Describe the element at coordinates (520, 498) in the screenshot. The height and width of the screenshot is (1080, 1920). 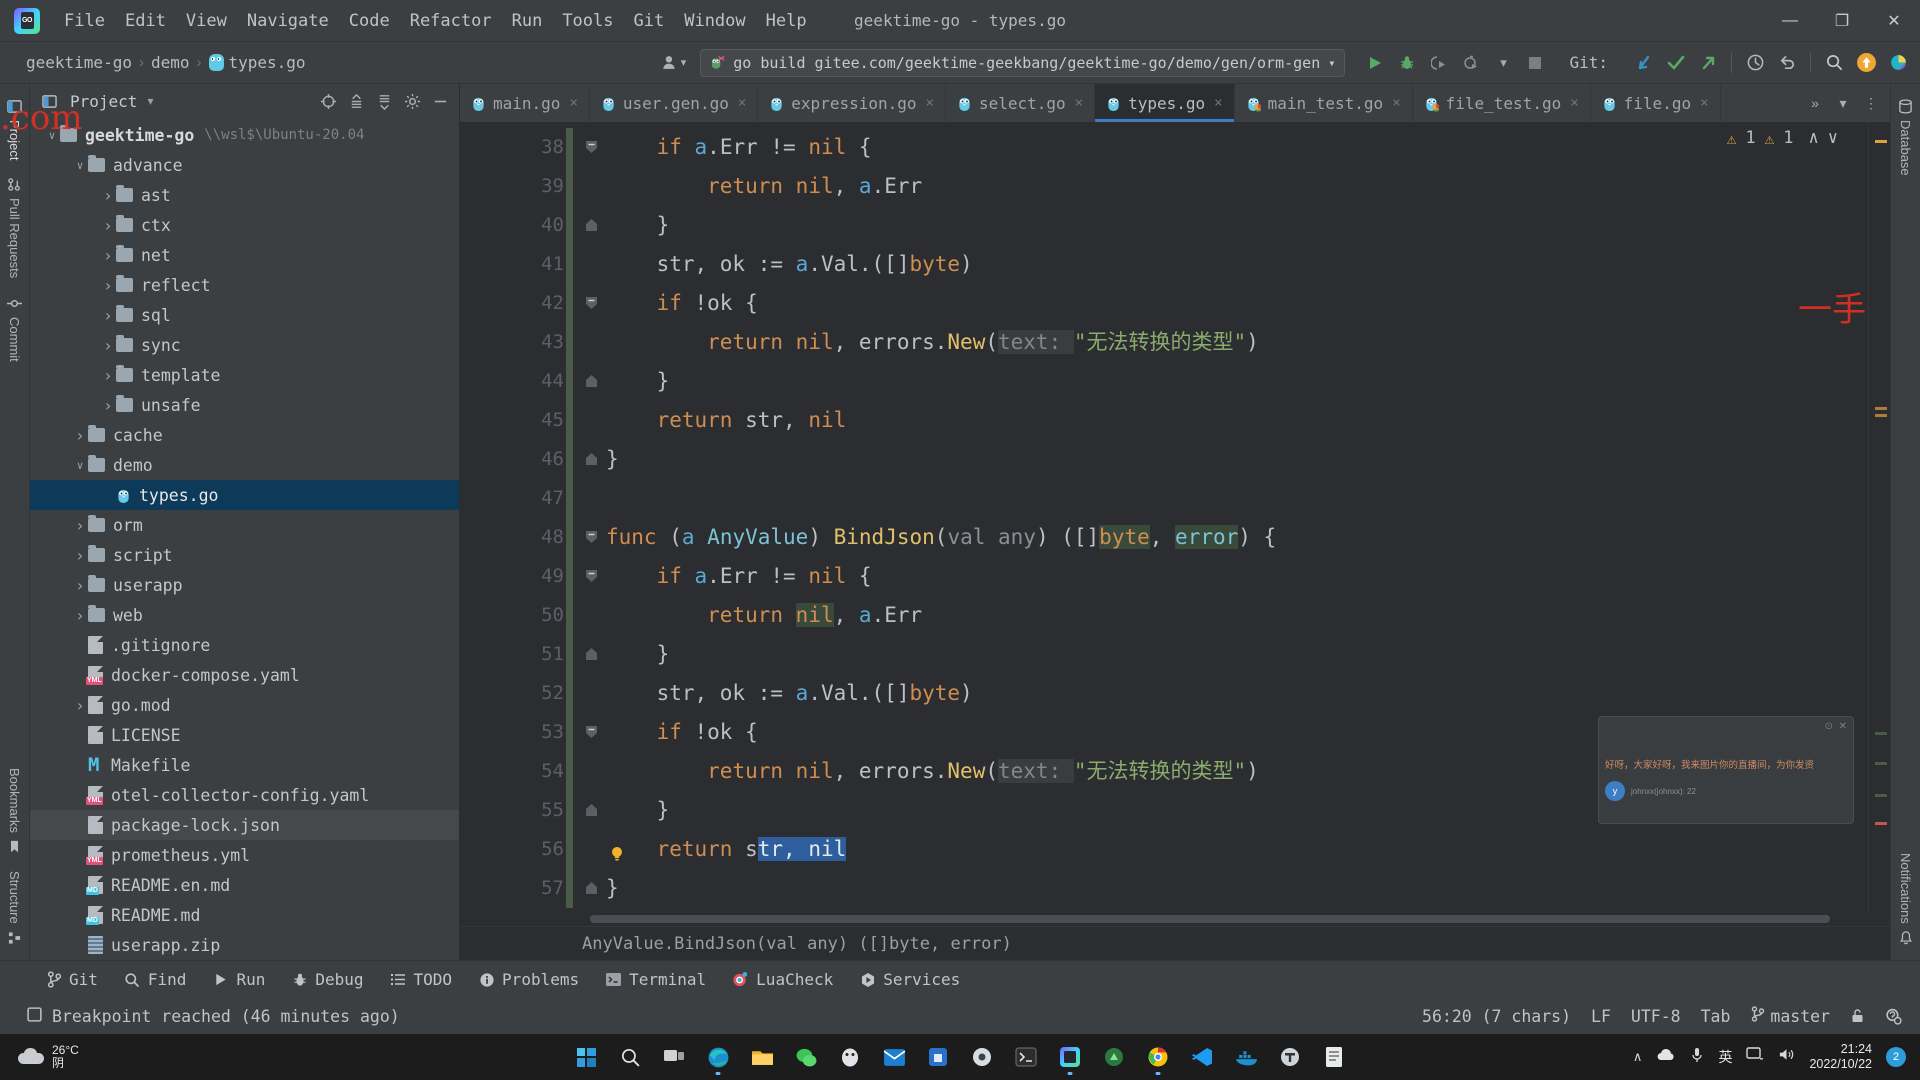
I see `line-number: 47` at that location.